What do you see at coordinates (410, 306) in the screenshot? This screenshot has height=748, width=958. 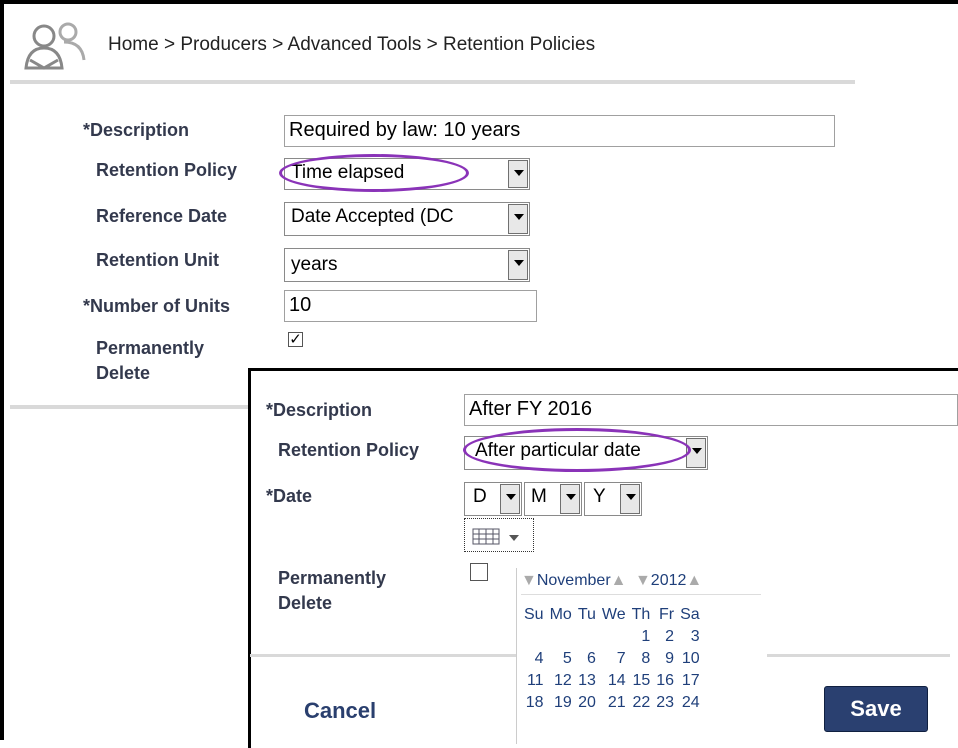 I see `number-of-units-input: 10` at bounding box center [410, 306].